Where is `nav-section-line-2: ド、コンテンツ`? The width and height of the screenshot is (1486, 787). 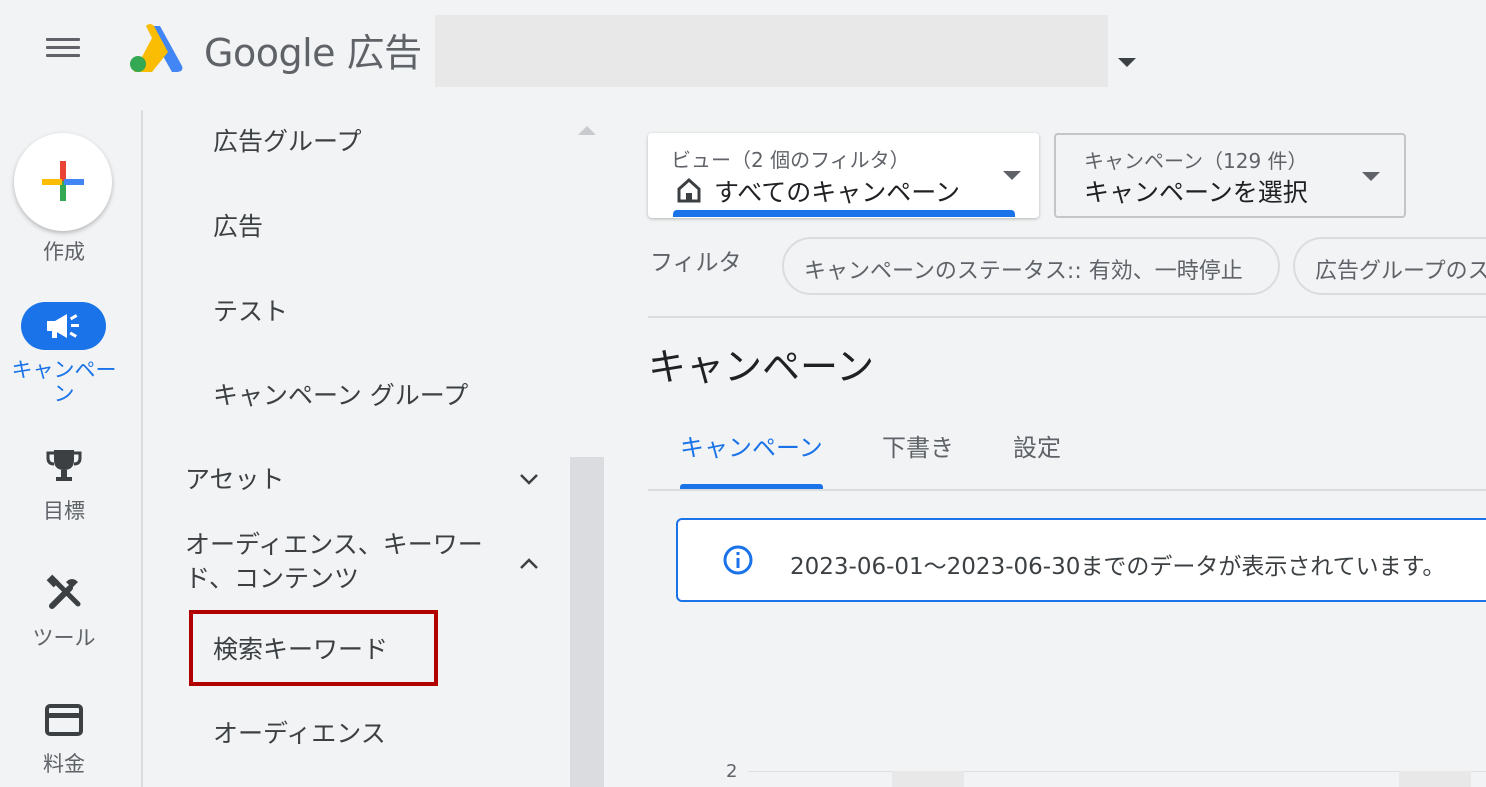 nav-section-line-2: ド、コンテンツ is located at coordinates (272, 578).